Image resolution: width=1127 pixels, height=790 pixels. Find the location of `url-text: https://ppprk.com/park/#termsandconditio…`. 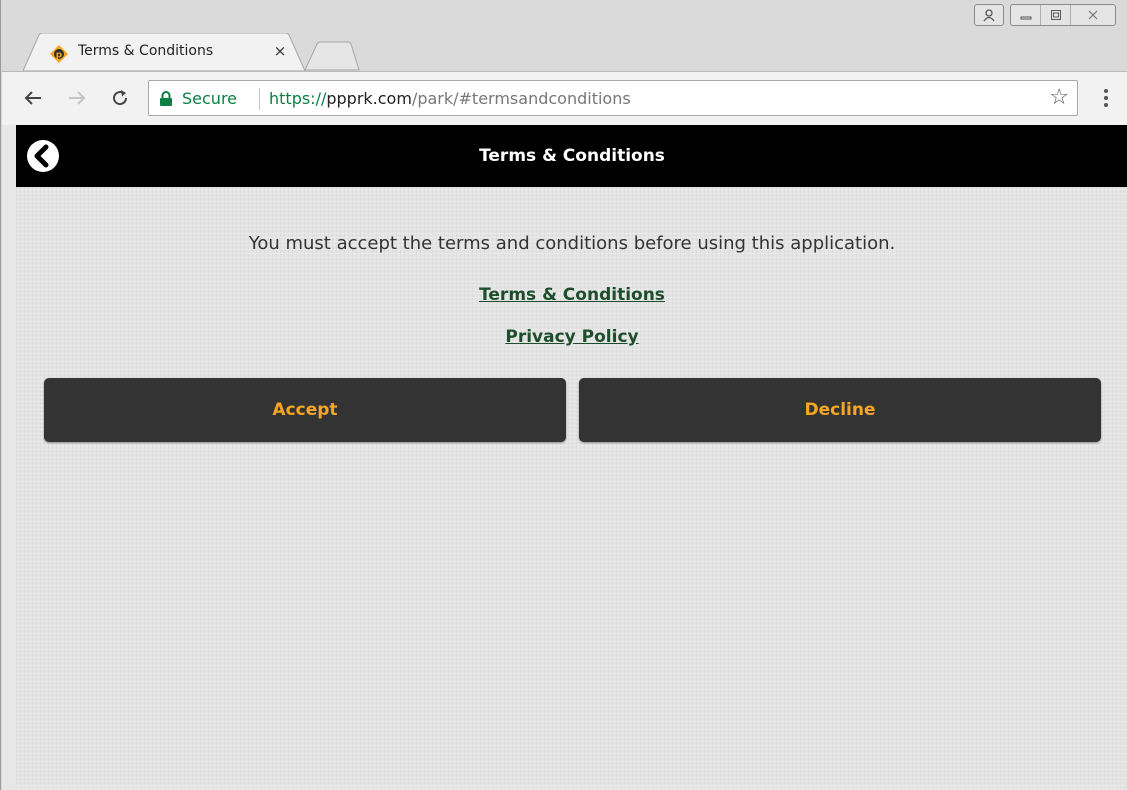

url-text: https://ppprk.com/park/#termsandconditio… is located at coordinates (450, 98).